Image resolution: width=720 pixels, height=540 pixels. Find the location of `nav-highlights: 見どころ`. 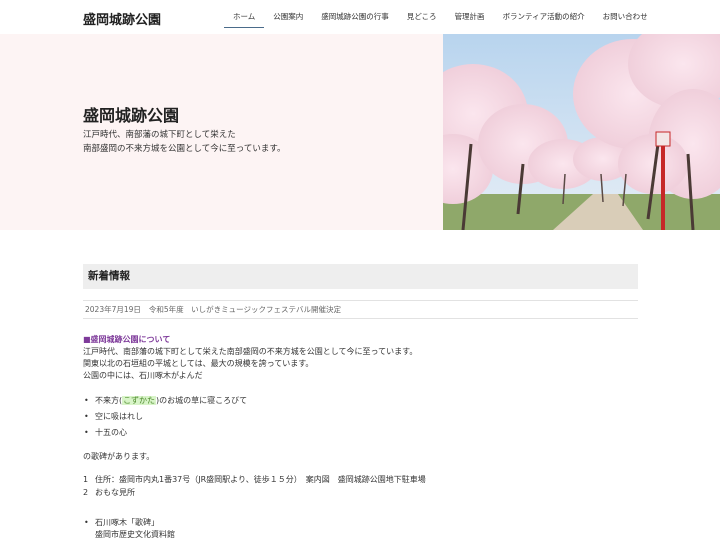

nav-highlights: 見どころ is located at coordinates (422, 17).